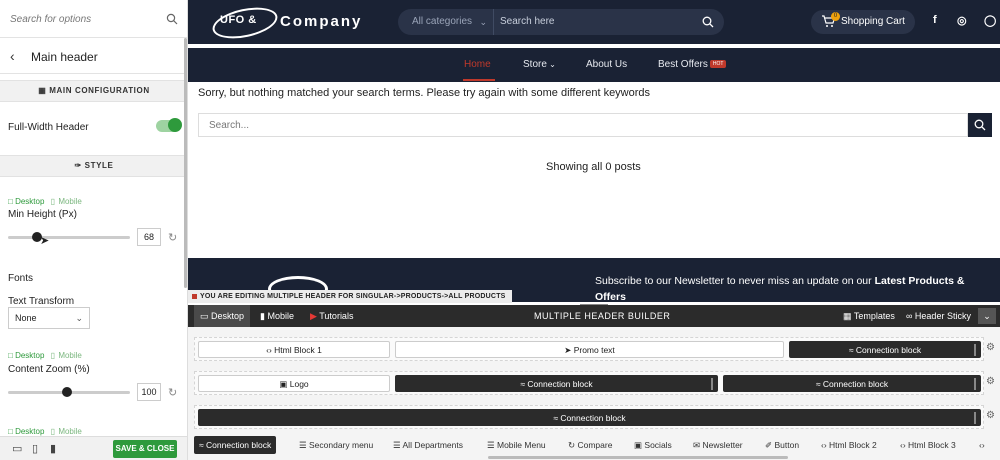 This screenshot has width=1000, height=460. What do you see at coordinates (942, 316) in the screenshot?
I see `sticky-label: Header Sticky` at bounding box center [942, 316].